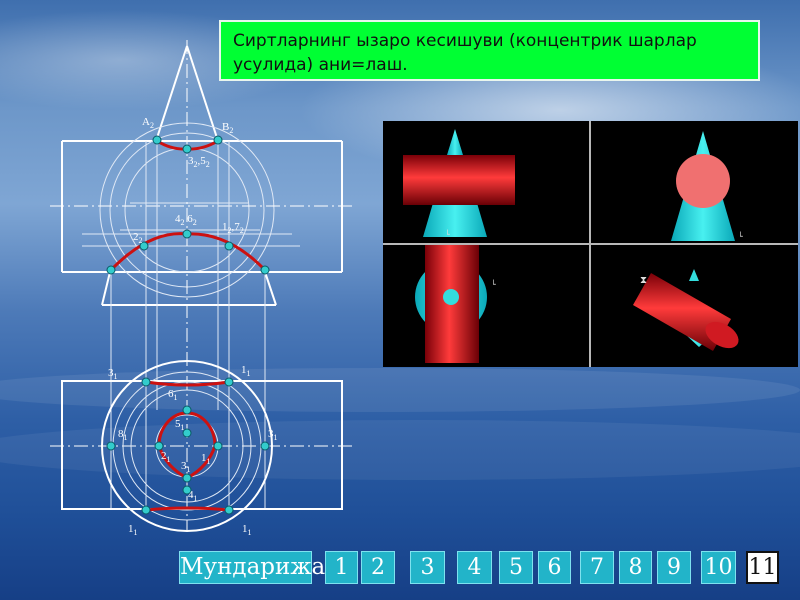 This screenshot has width=800, height=600. What do you see at coordinates (206, 459) in the screenshot?
I see `label-t1-center: 11` at bounding box center [206, 459].